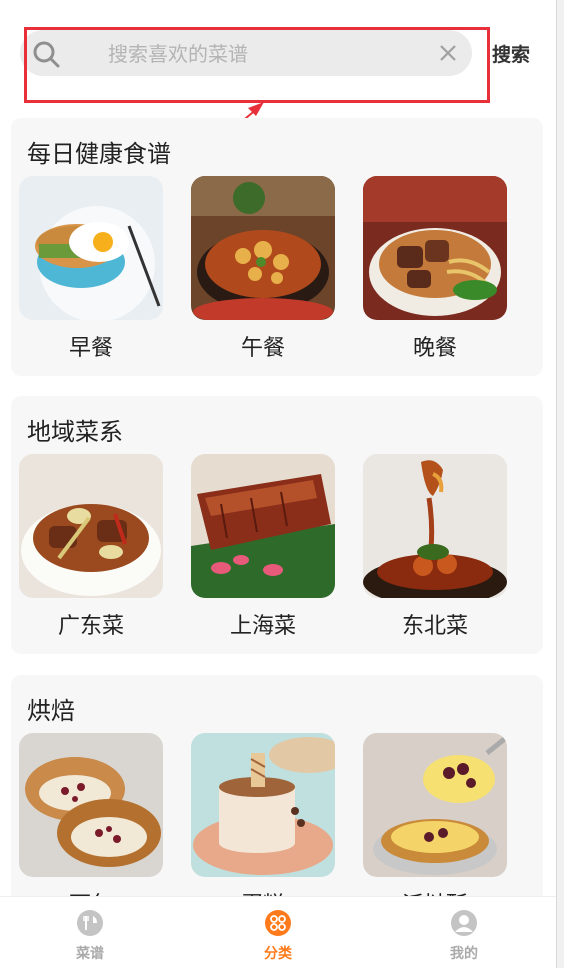  Describe the element at coordinates (435, 526) in the screenshot. I see `northeastern-image` at that location.